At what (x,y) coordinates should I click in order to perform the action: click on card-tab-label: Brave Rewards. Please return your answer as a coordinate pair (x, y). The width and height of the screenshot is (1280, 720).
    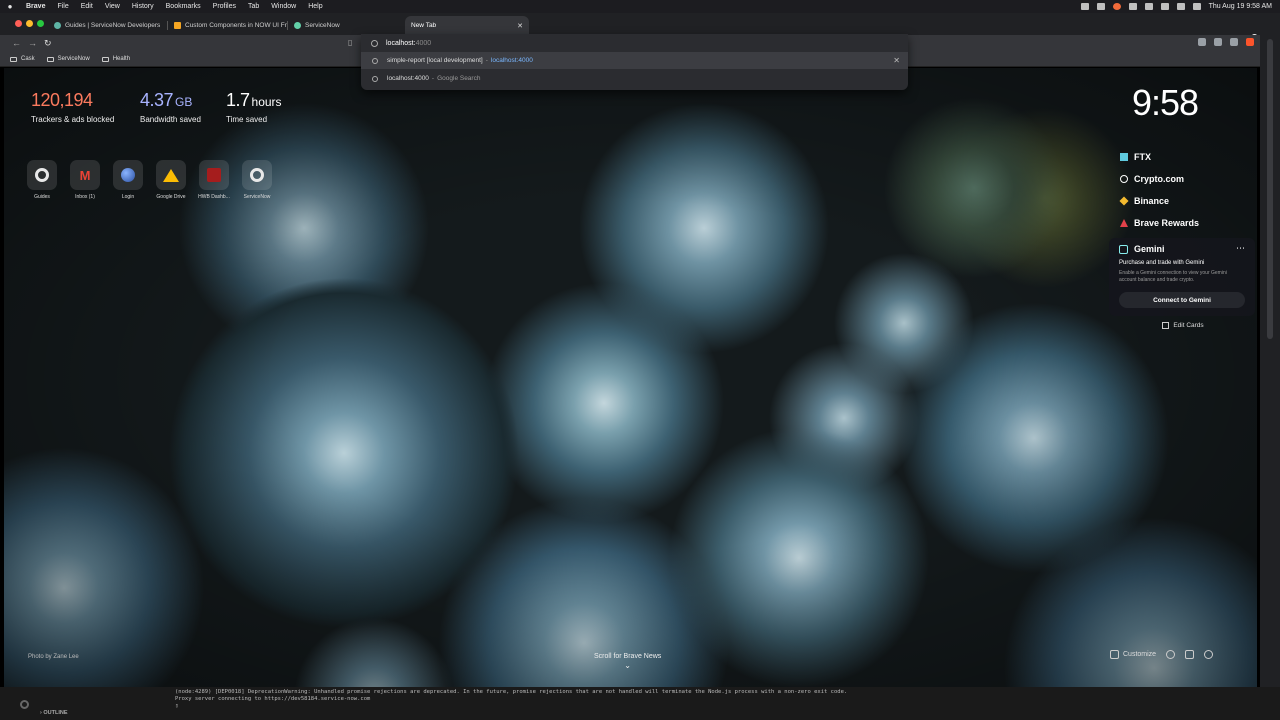
    Looking at the image, I should click on (1167, 223).